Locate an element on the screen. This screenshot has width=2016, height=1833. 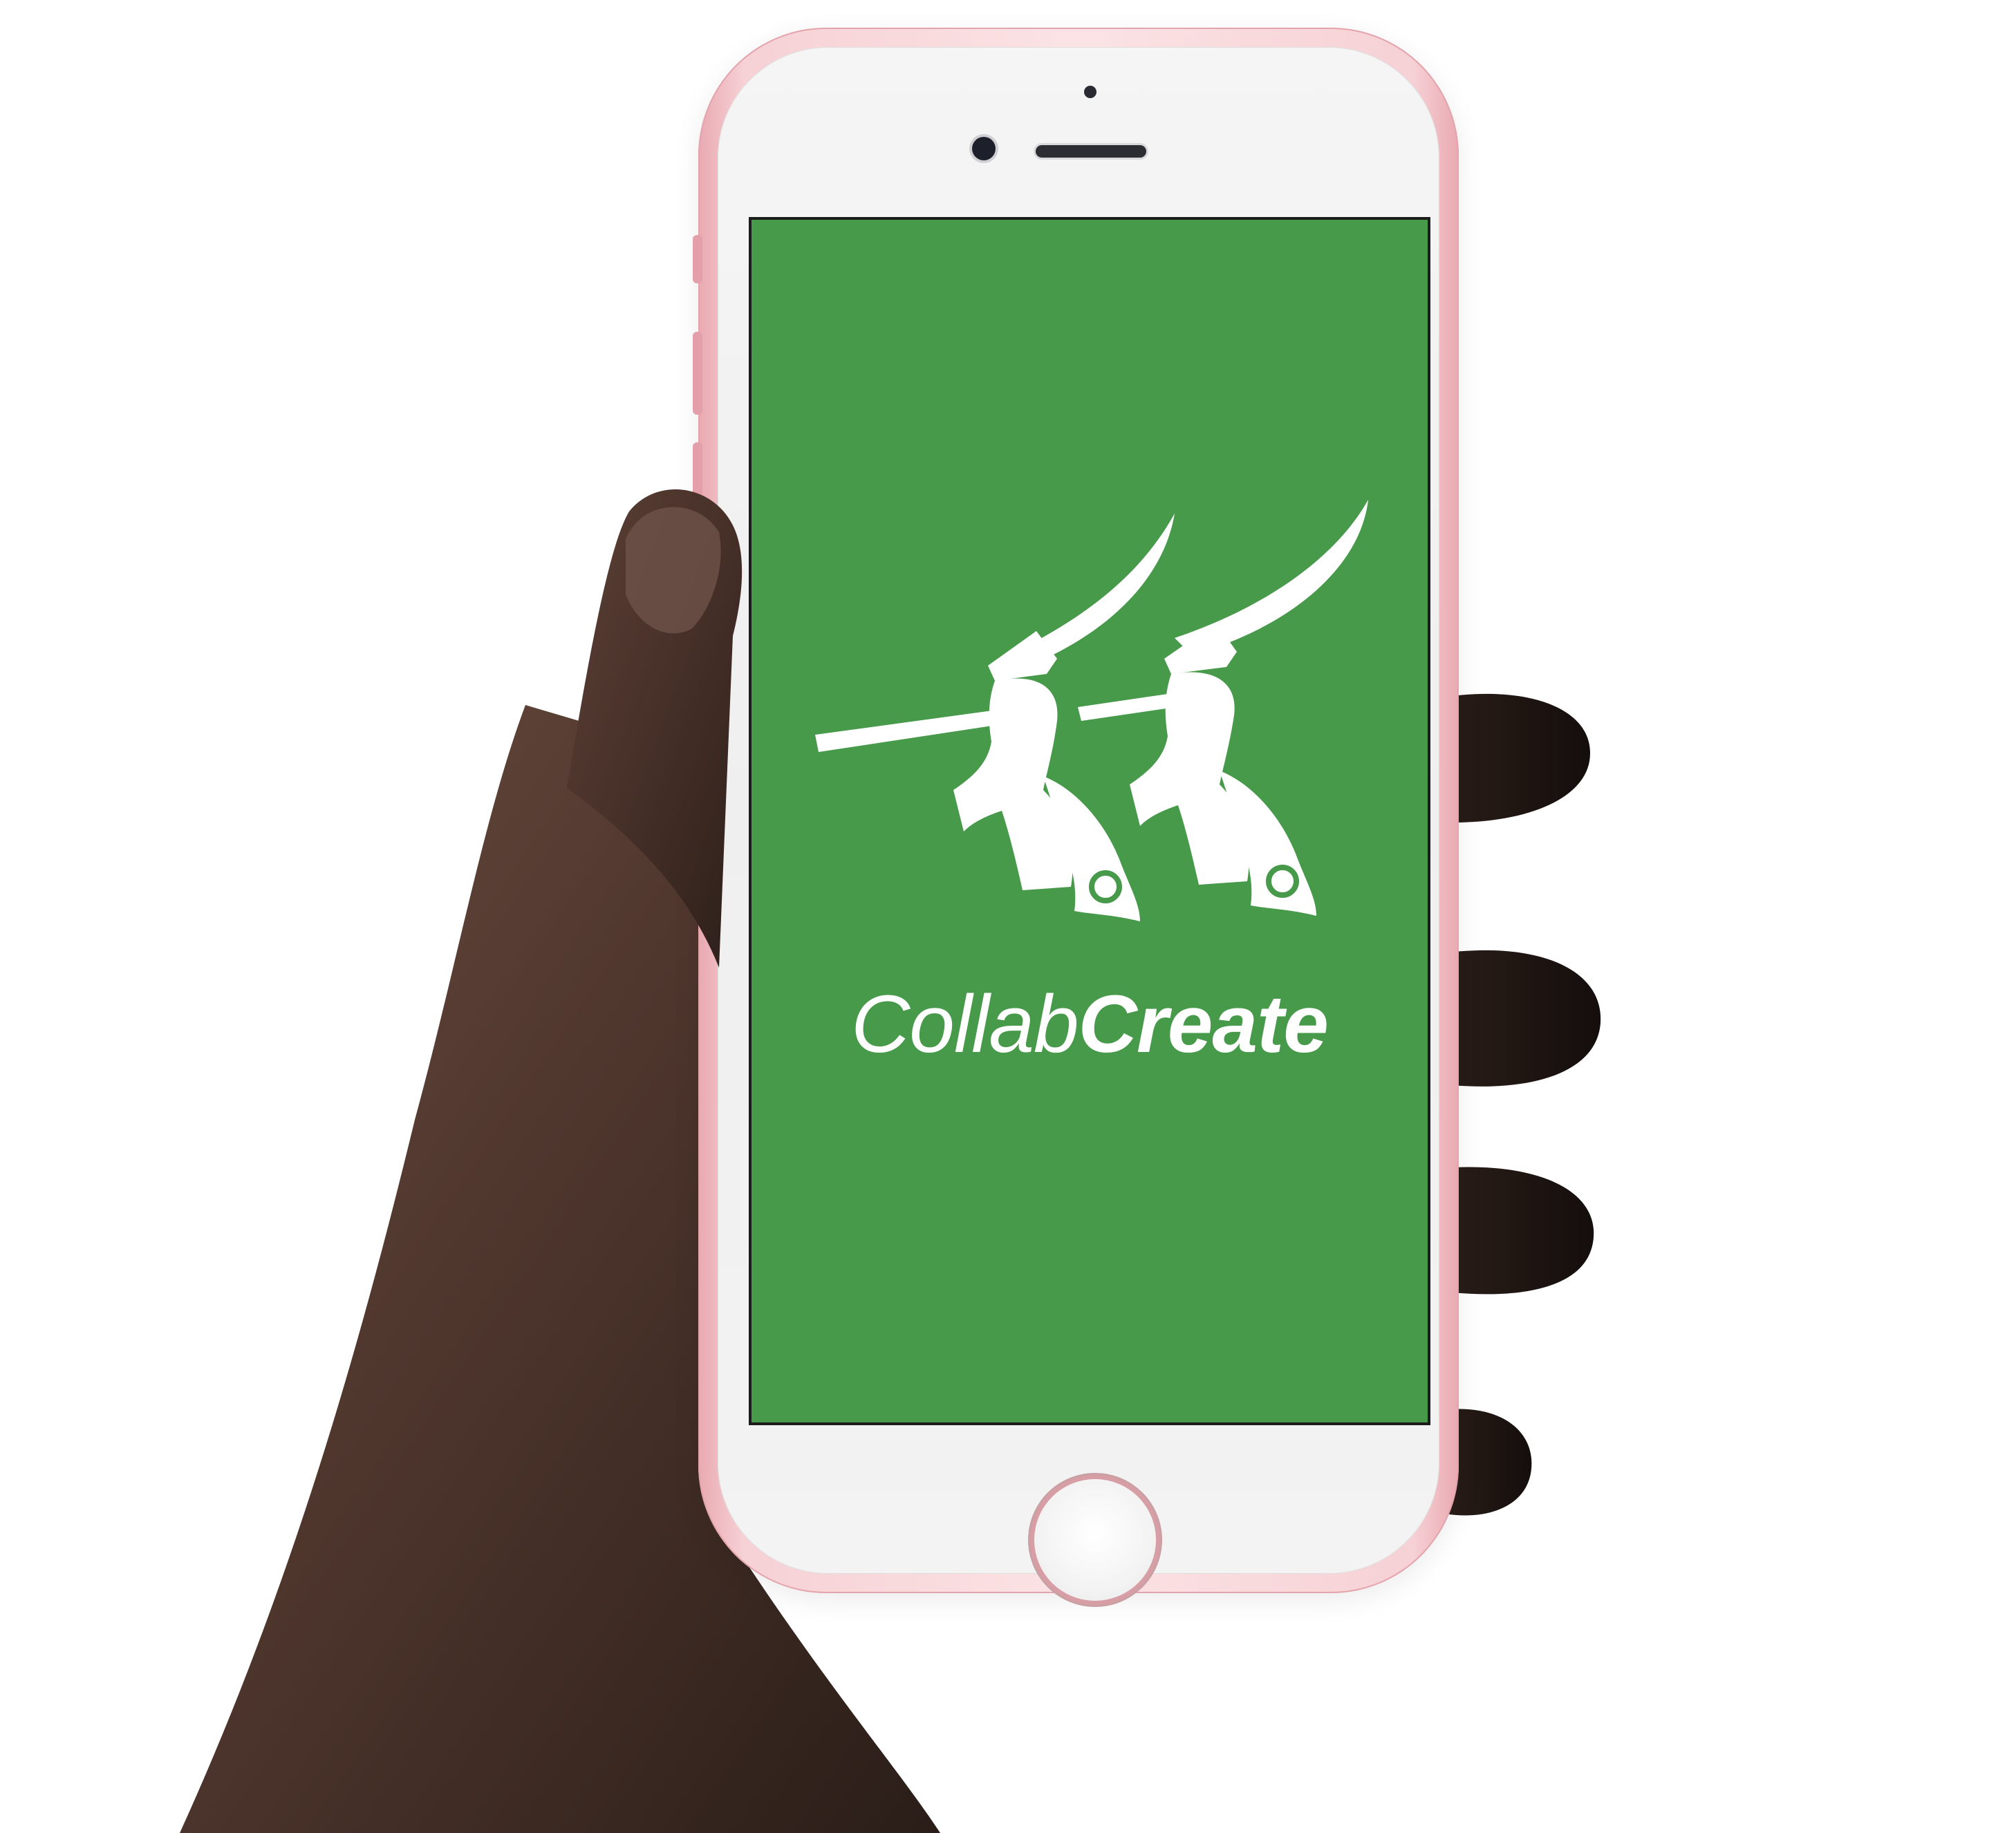
mute-switch is located at coordinates (697, 259).